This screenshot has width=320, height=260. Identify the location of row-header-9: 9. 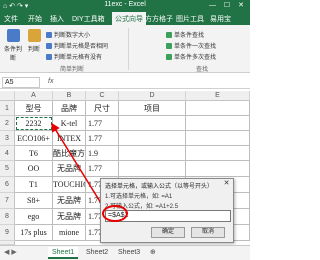
(7, 233).